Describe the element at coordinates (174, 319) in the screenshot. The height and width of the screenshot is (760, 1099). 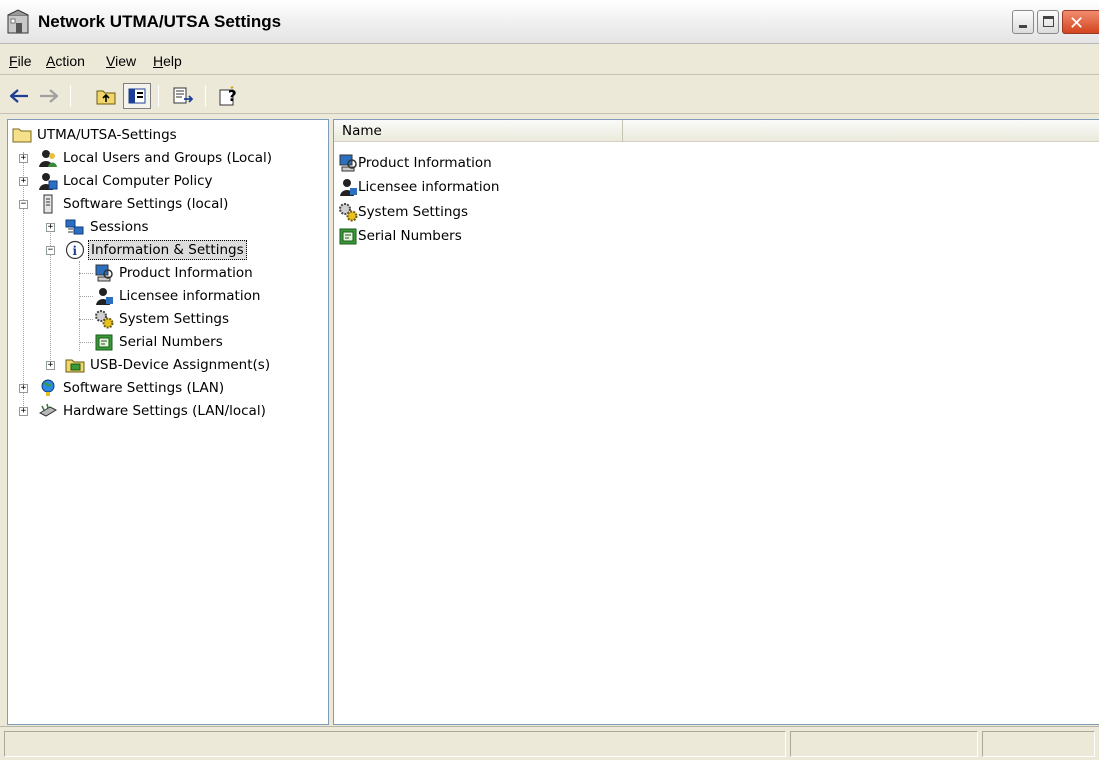
I see `tree-item-label: System Settings` at that location.